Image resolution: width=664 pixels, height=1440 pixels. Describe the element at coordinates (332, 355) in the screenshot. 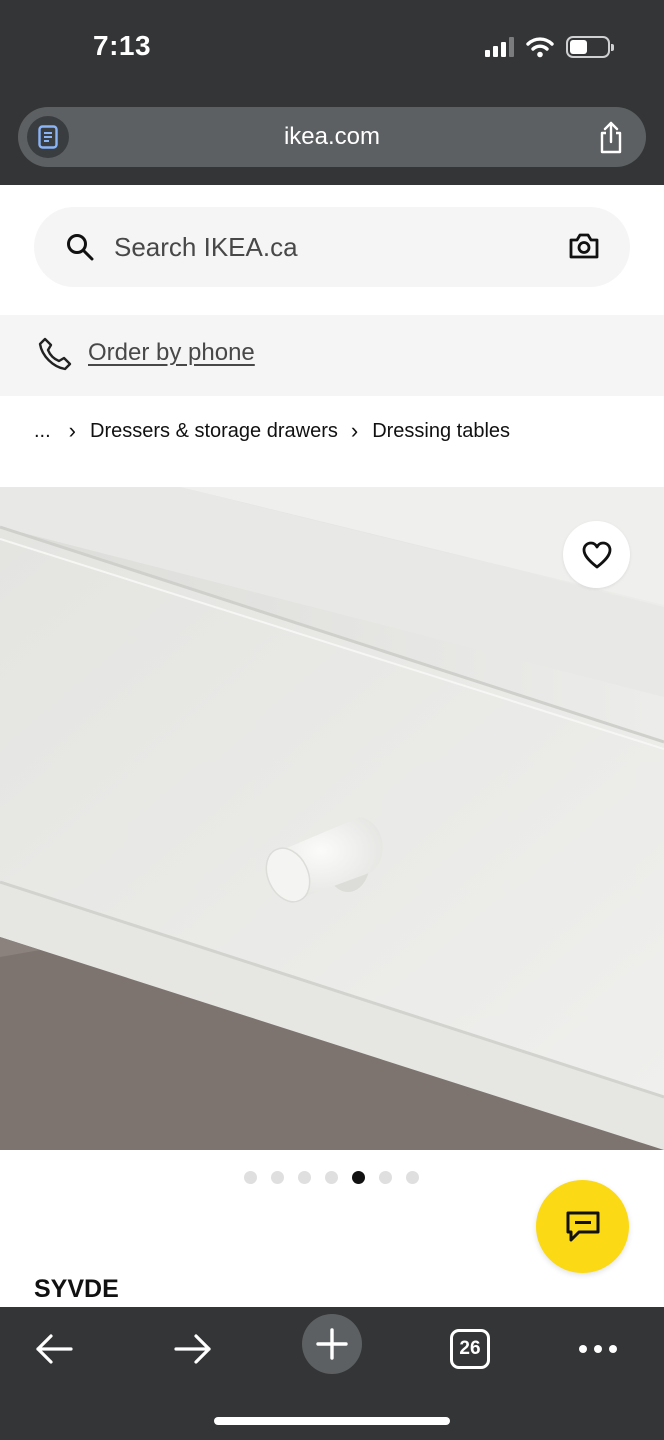

I see `order-by-phone-strip: Order by phone` at that location.